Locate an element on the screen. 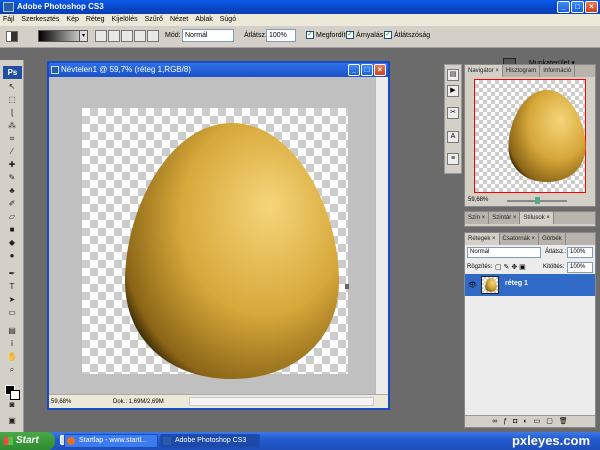  zoom-slider-knob is located at coordinates (537, 200).